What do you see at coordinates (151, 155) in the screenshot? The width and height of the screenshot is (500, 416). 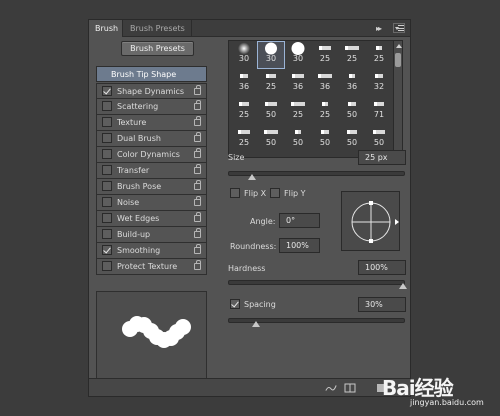 I see `brush-option-color-dynamics: Color Dynamics` at bounding box center [151, 155].